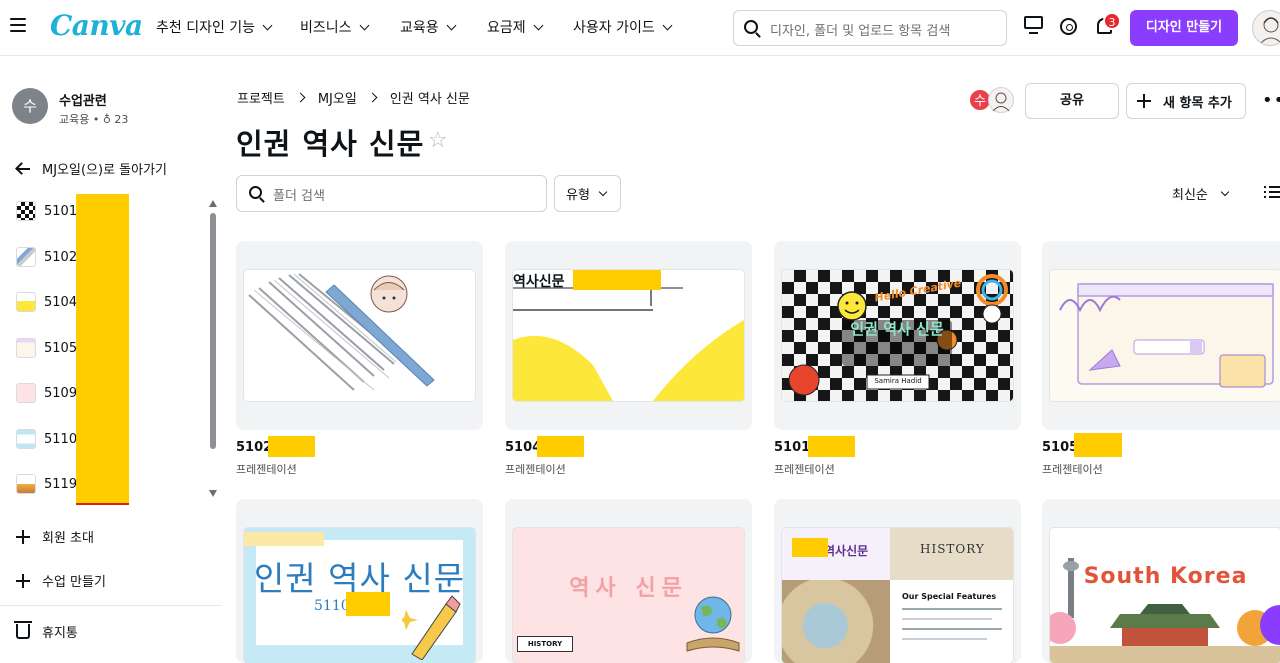 Image resolution: width=1280 pixels, height=663 pixels. I want to click on share-button: 공유, so click(1072, 101).